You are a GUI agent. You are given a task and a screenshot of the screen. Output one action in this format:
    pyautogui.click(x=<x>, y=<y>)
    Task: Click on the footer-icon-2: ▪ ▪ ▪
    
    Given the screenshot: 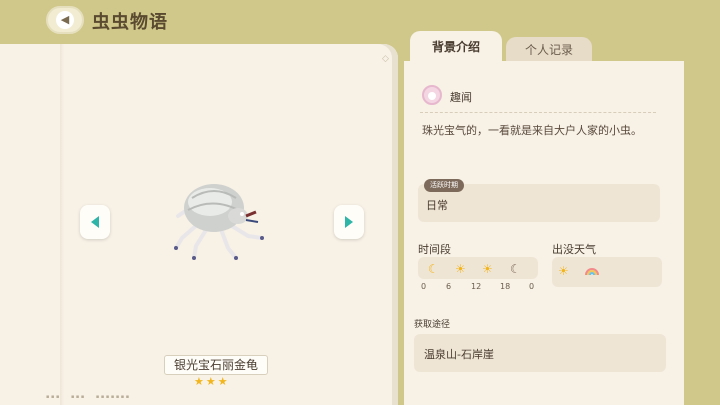 What is the action you would take?
    pyautogui.click(x=77, y=397)
    